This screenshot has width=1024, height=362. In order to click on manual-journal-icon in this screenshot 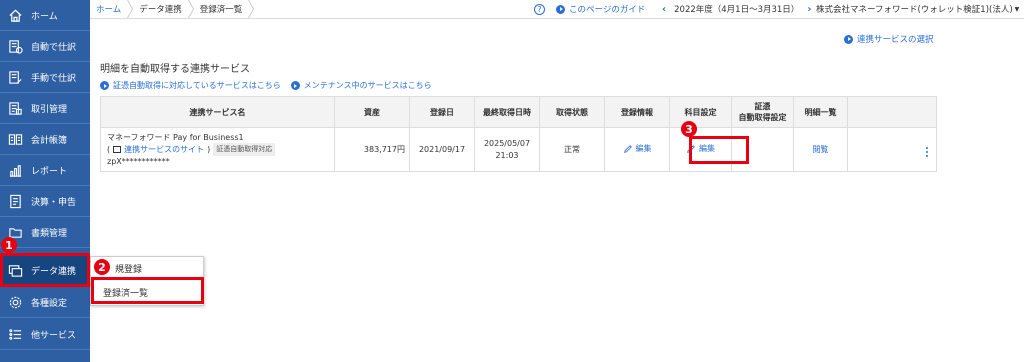, I will do `click(15, 77)`.